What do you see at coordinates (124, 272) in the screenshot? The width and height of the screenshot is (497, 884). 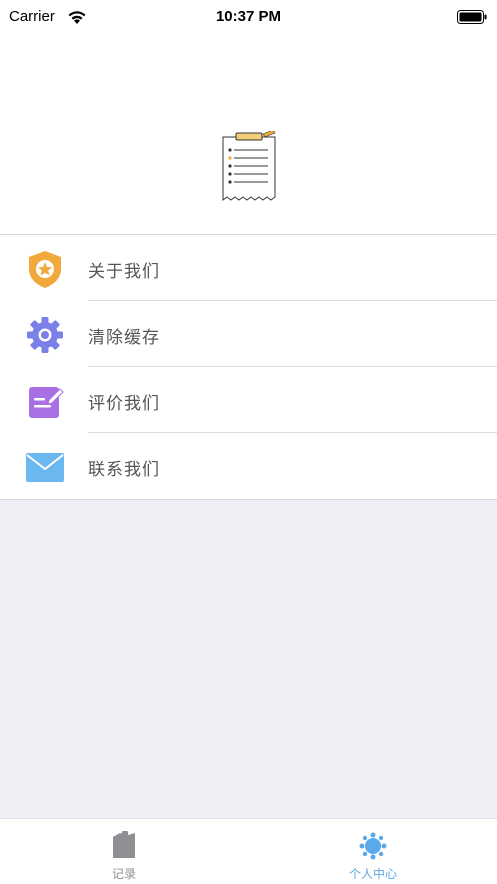 I see `menu-item-label: 关于我们` at bounding box center [124, 272].